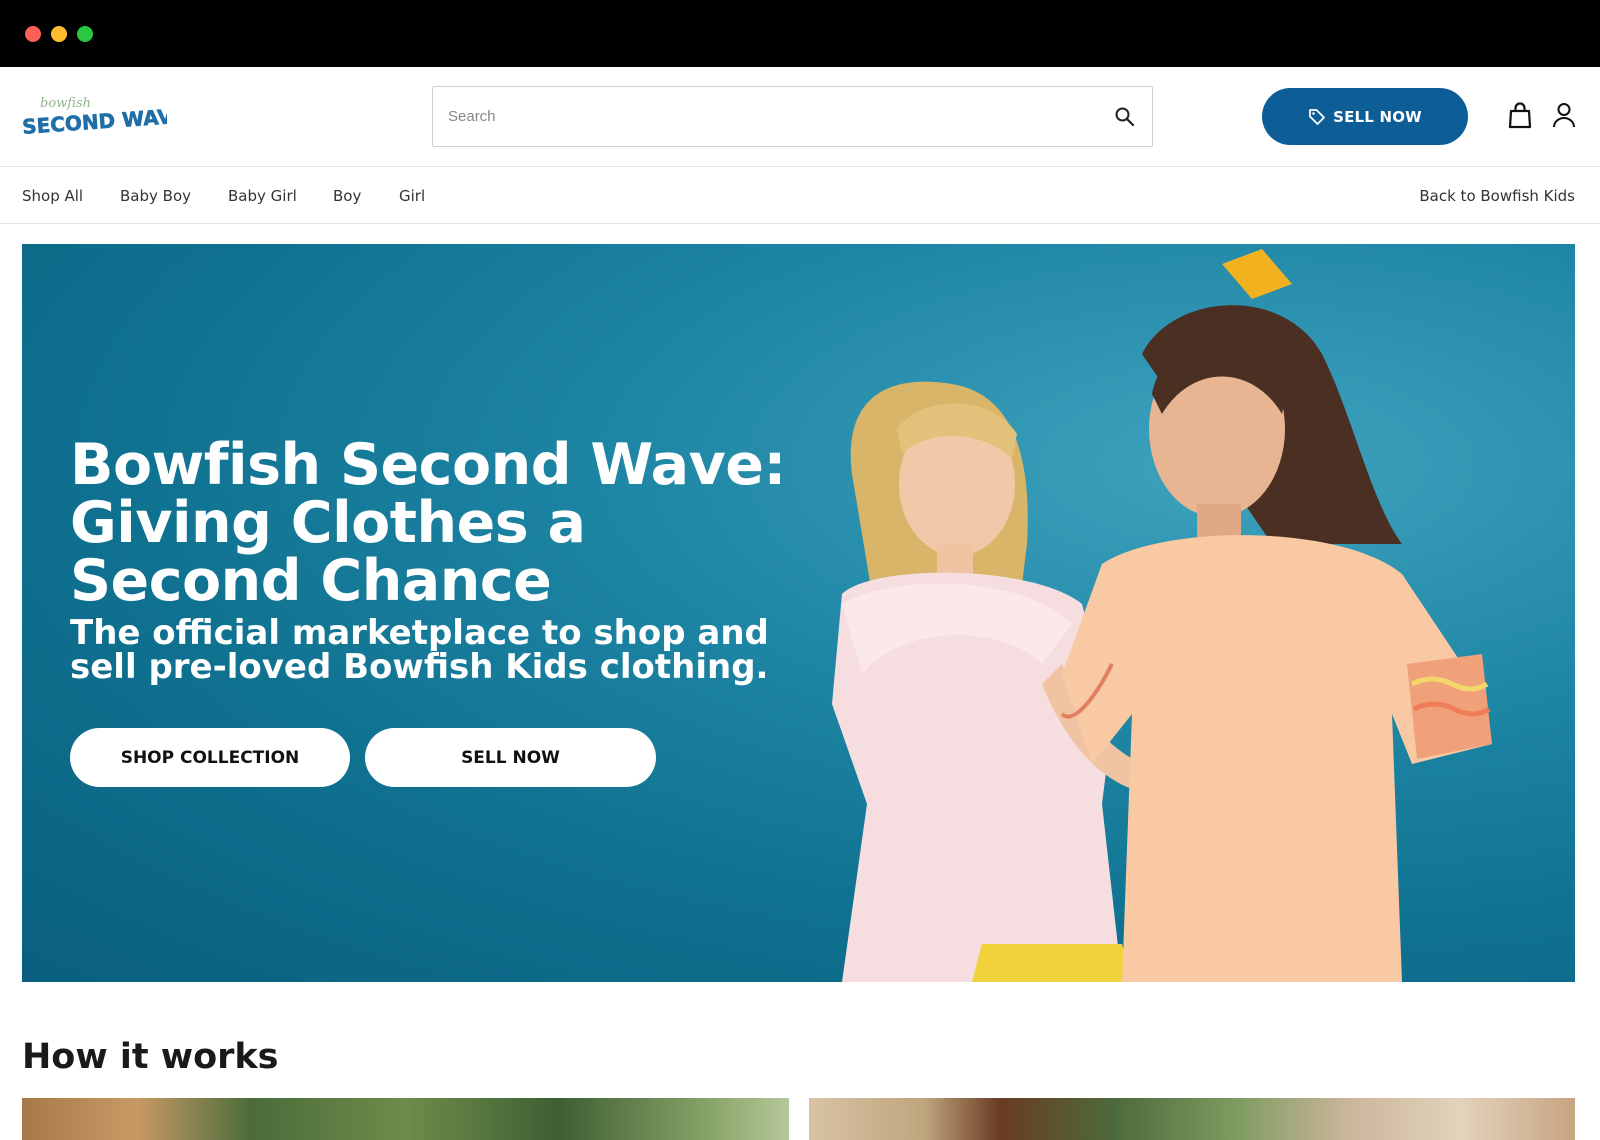 The width and height of the screenshot is (1600, 1140). Describe the element at coordinates (33, 34) in the screenshot. I see `close-window-button` at that location.